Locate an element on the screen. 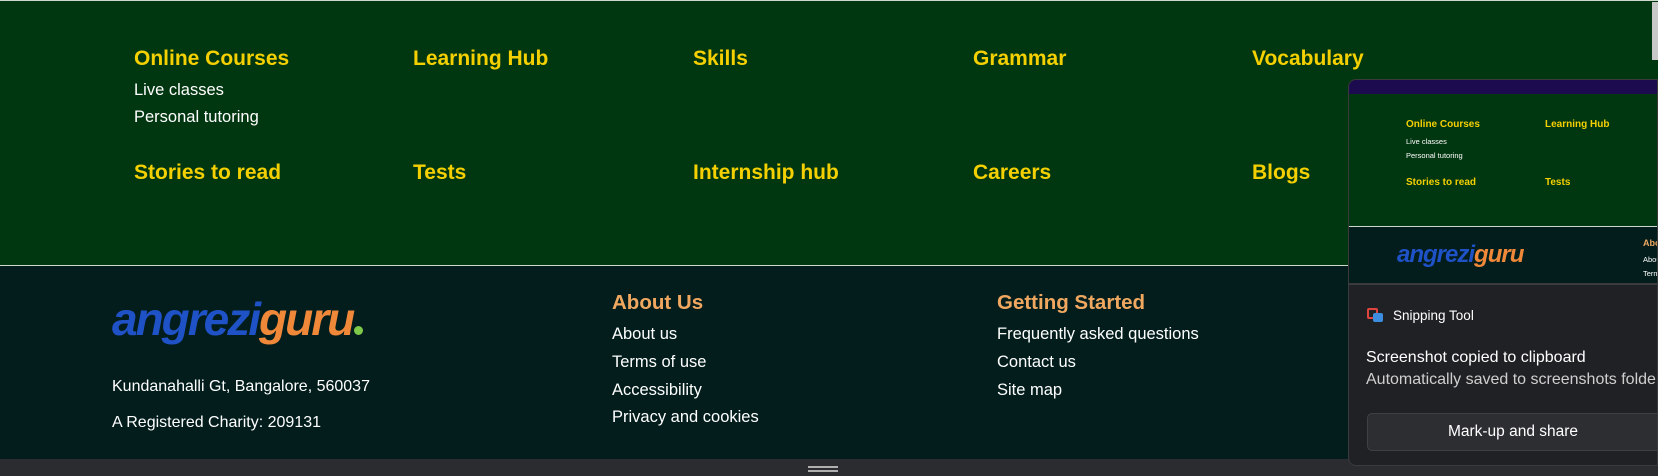 This screenshot has width=1658, height=476. preview-logo-part1: angrezi is located at coordinates (1436, 254).